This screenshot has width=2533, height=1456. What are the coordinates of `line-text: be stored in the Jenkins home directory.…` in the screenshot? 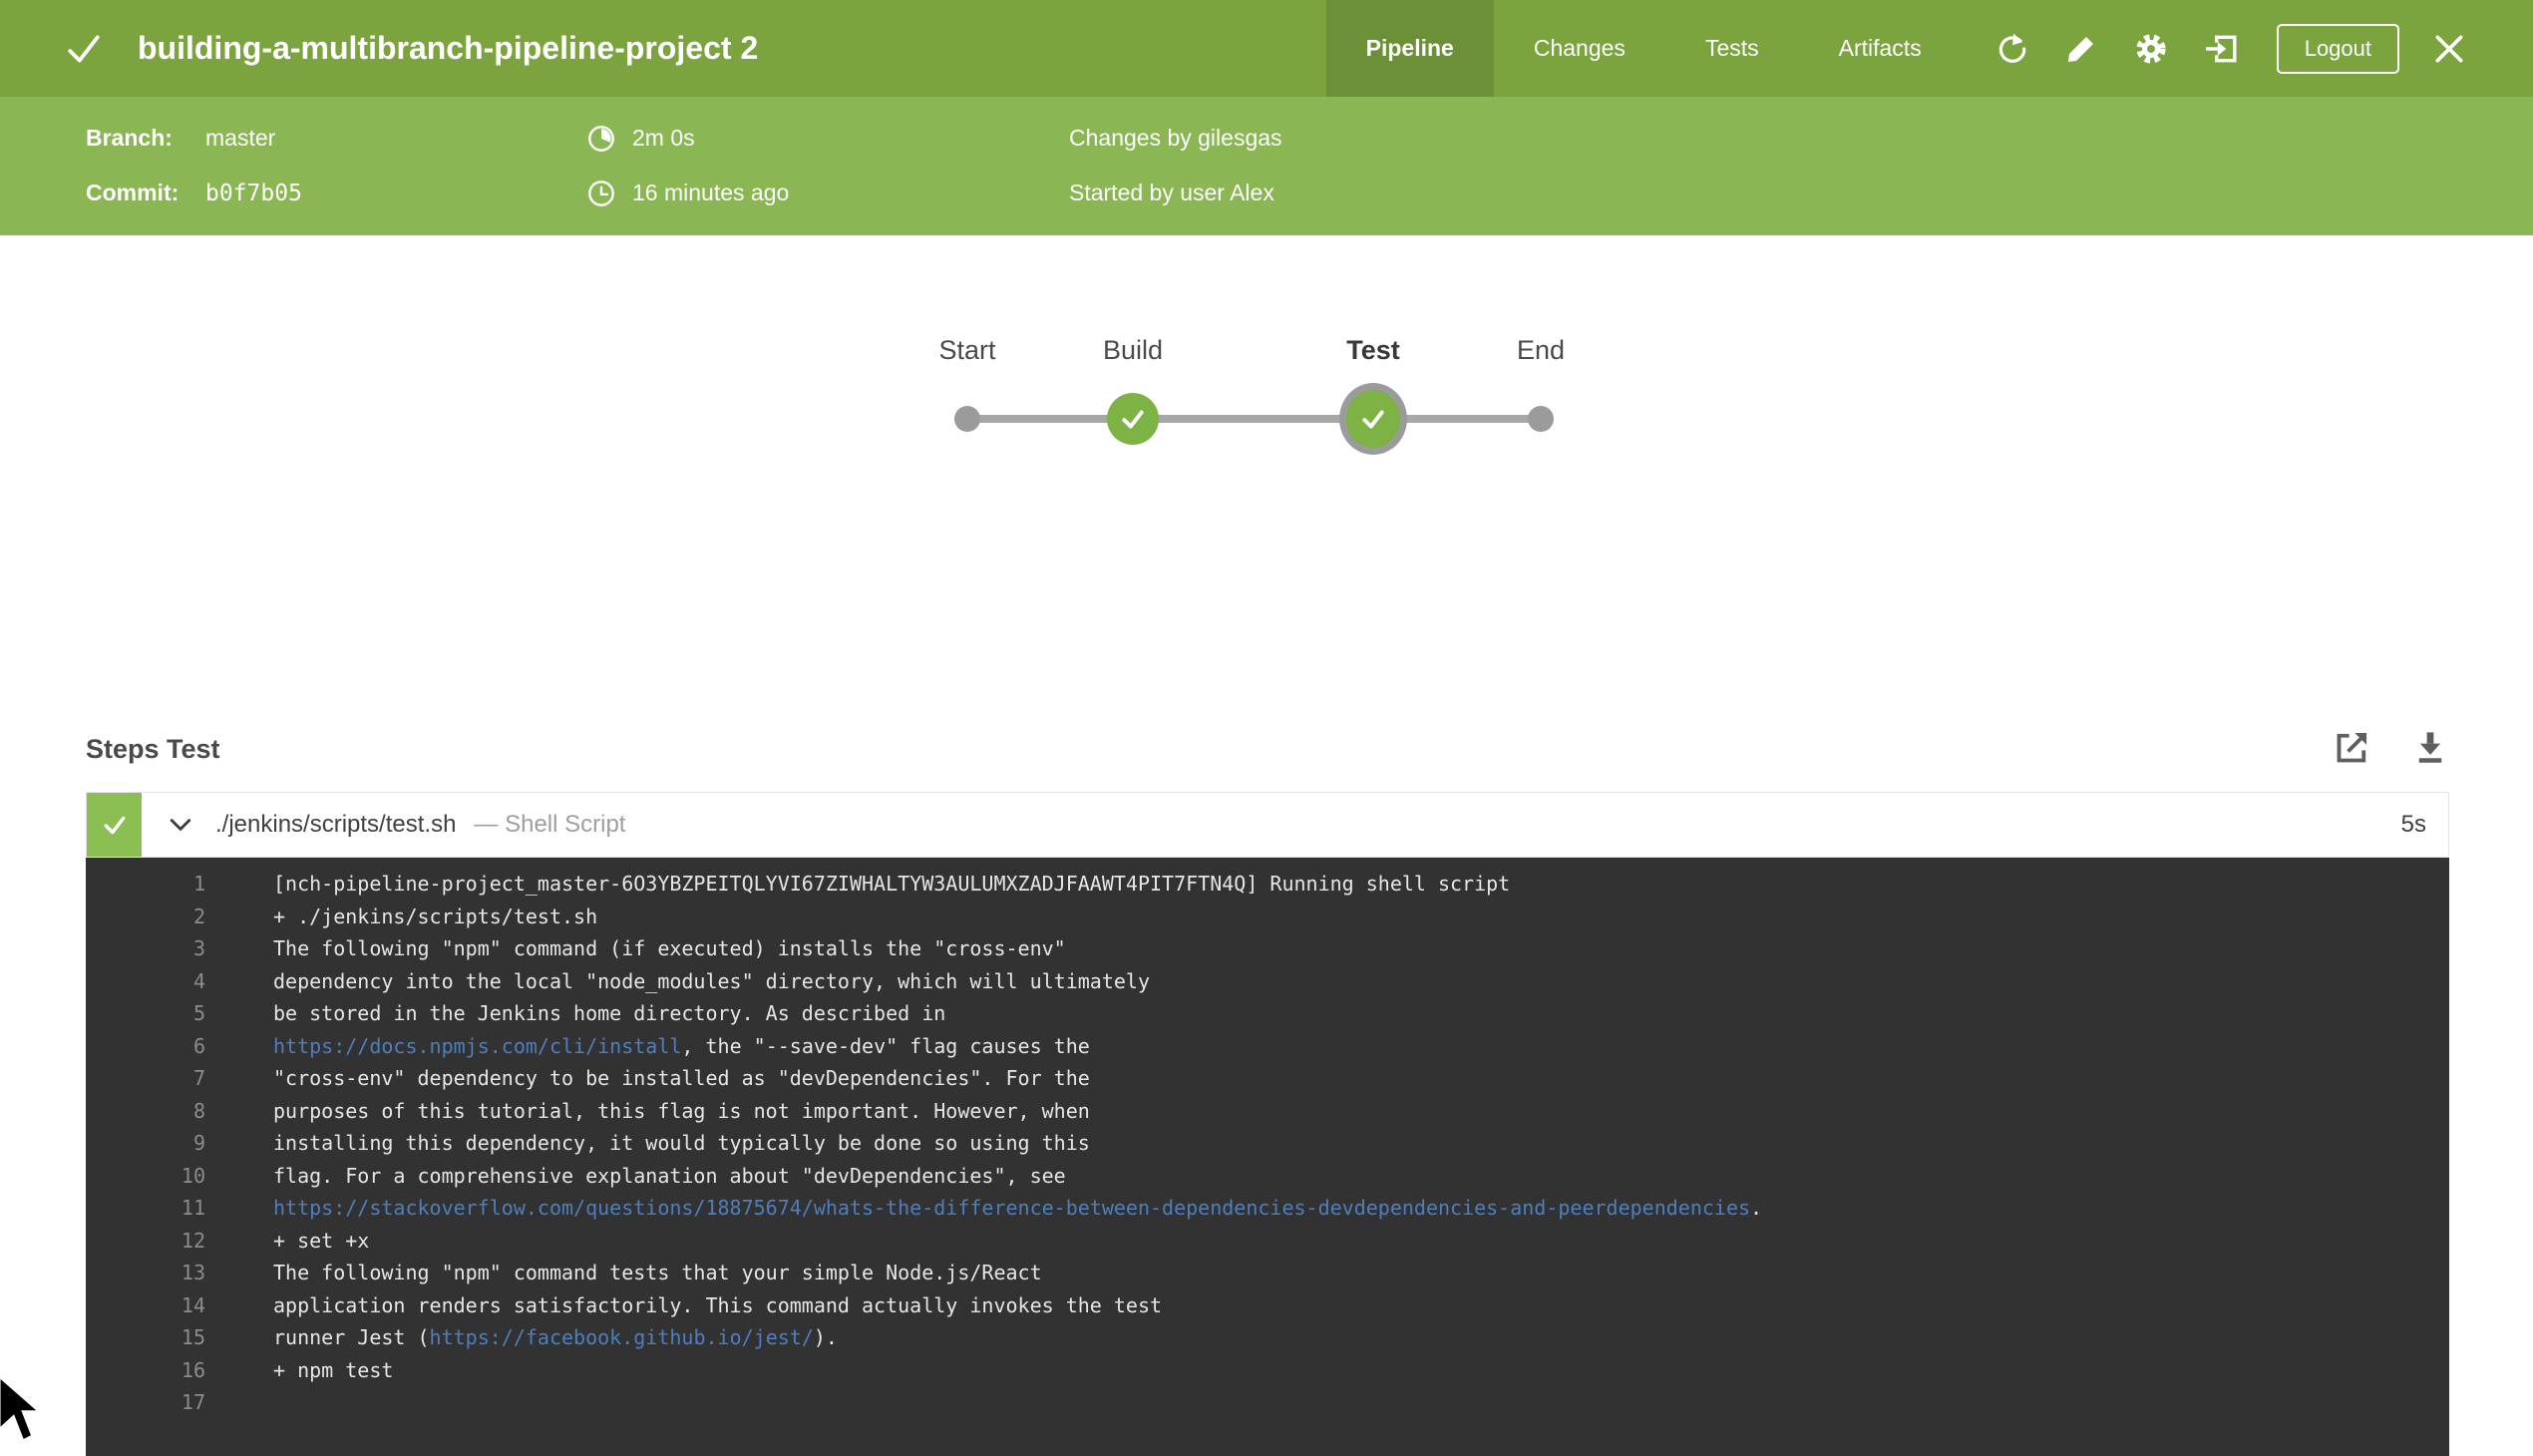 It's located at (609, 1013).